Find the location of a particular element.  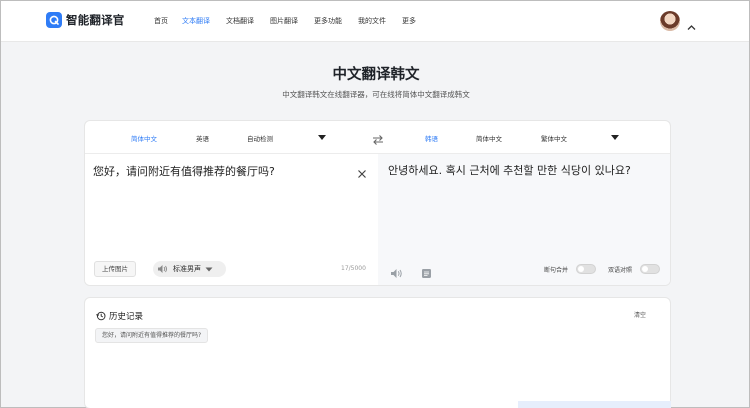

bilingual-toggle is located at coordinates (650, 269).